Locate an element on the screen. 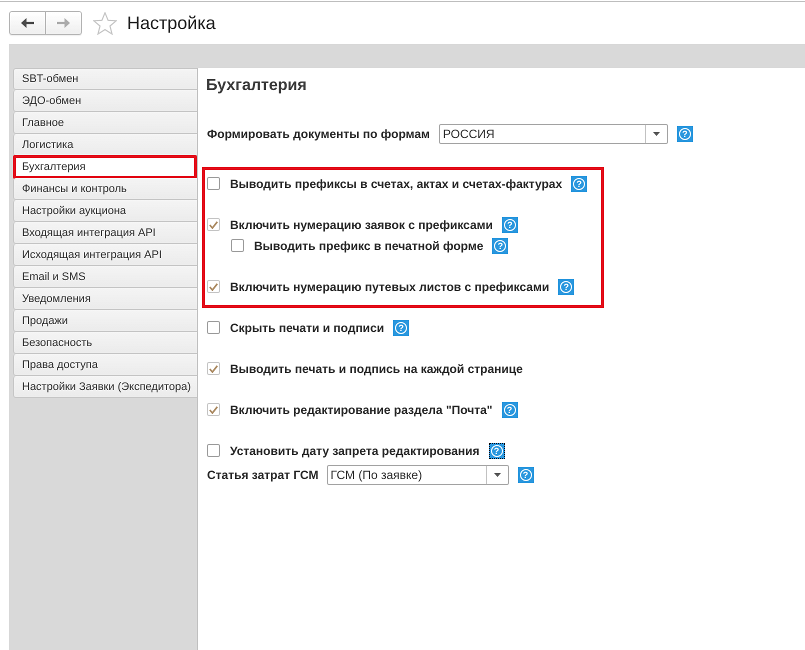 The width and height of the screenshot is (805, 650). field-label: Формировать документы по формам is located at coordinates (318, 133).